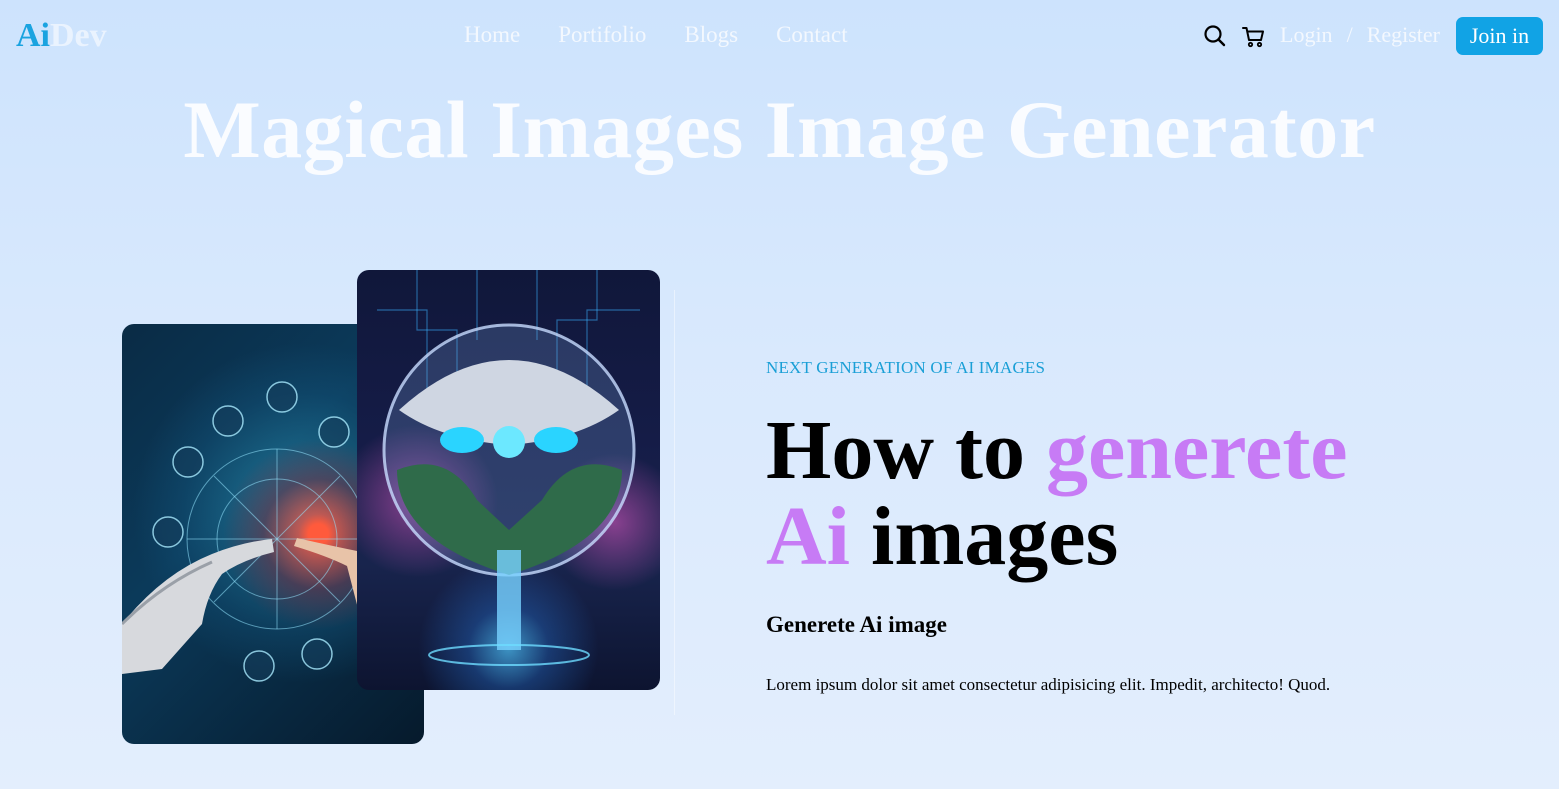 The image size is (1559, 789). I want to click on nav-portfolio: Portifolio, so click(602, 35).